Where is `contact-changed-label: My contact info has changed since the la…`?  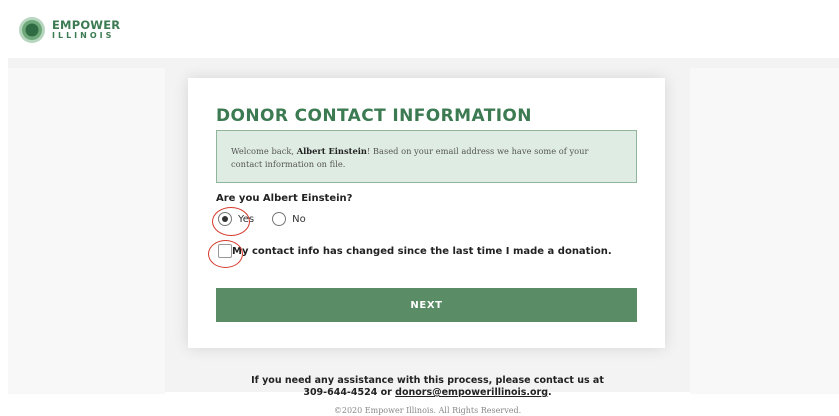 contact-changed-label: My contact info has changed since the la… is located at coordinates (422, 251).